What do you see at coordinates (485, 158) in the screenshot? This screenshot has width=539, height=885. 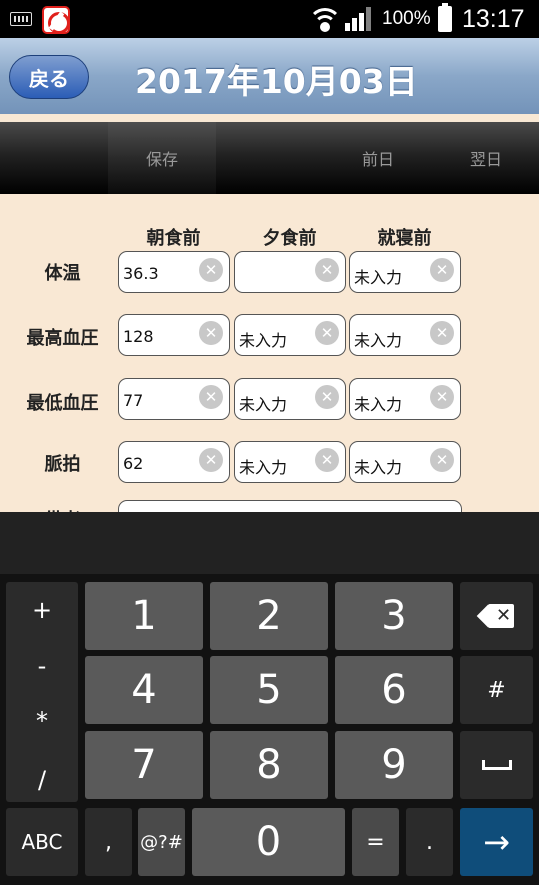 I see `next-day-button: 翌日` at bounding box center [485, 158].